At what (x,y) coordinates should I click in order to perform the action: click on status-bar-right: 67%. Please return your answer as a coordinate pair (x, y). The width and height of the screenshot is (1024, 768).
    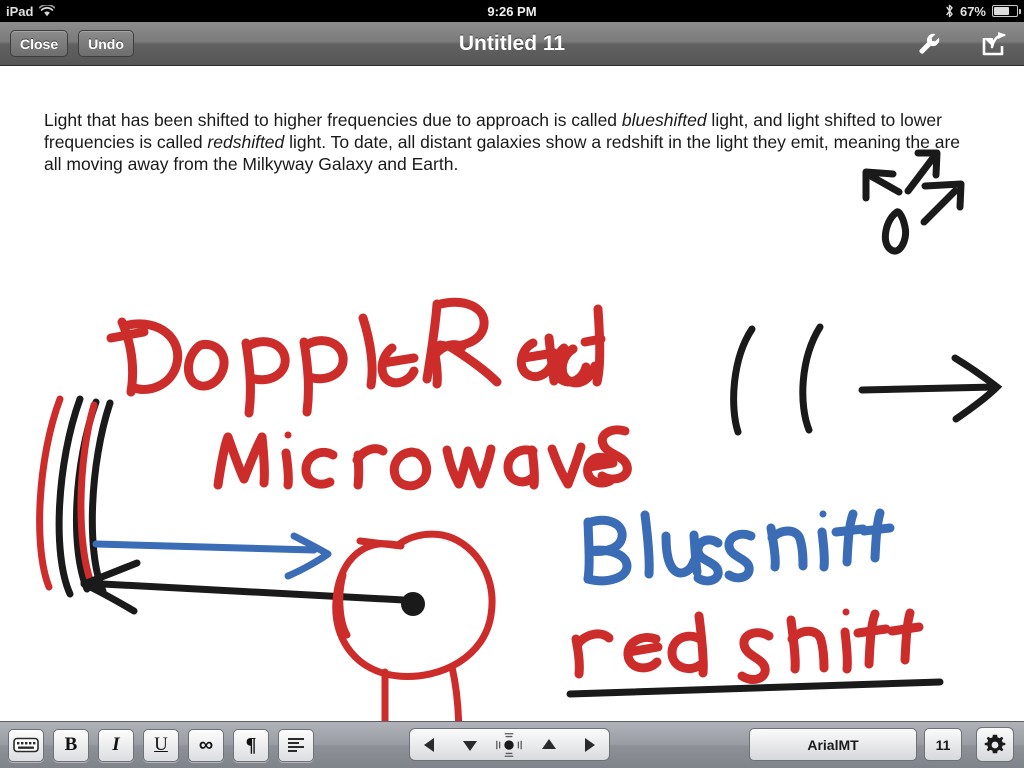
    Looking at the image, I should click on (983, 11).